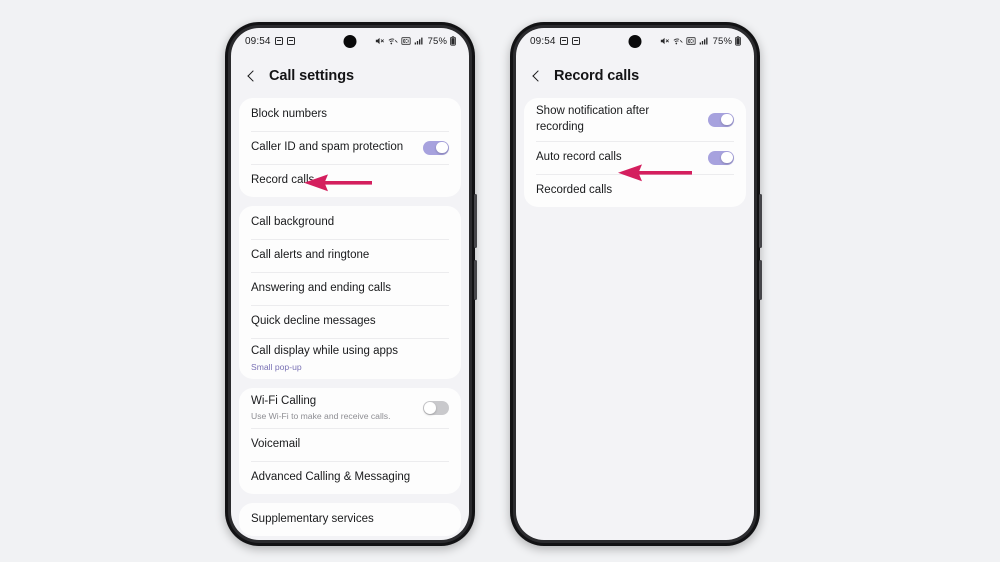  Describe the element at coordinates (574, 189) in the screenshot. I see `row-title: Recorded calls` at that location.